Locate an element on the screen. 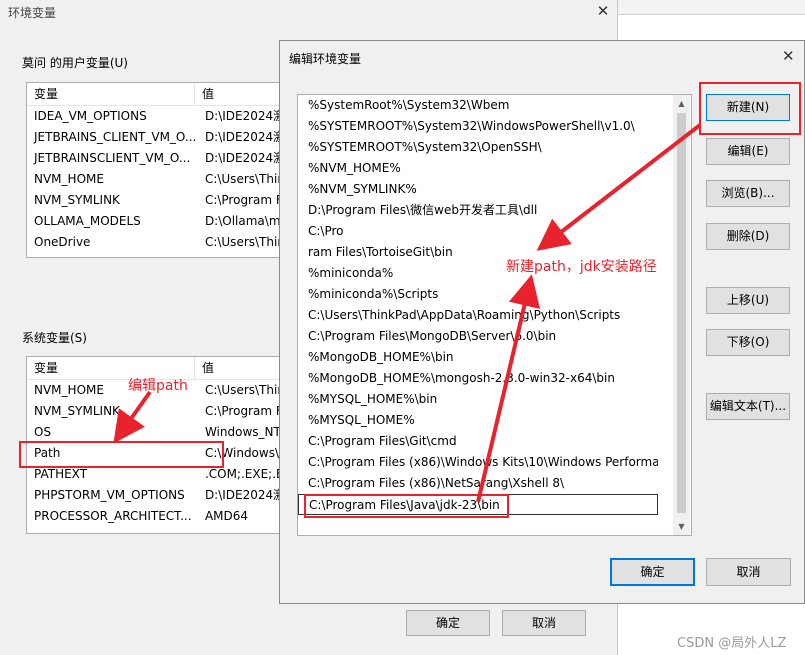 The image size is (805, 655). arrow-to-jdk-path is located at coordinates (508, 388).